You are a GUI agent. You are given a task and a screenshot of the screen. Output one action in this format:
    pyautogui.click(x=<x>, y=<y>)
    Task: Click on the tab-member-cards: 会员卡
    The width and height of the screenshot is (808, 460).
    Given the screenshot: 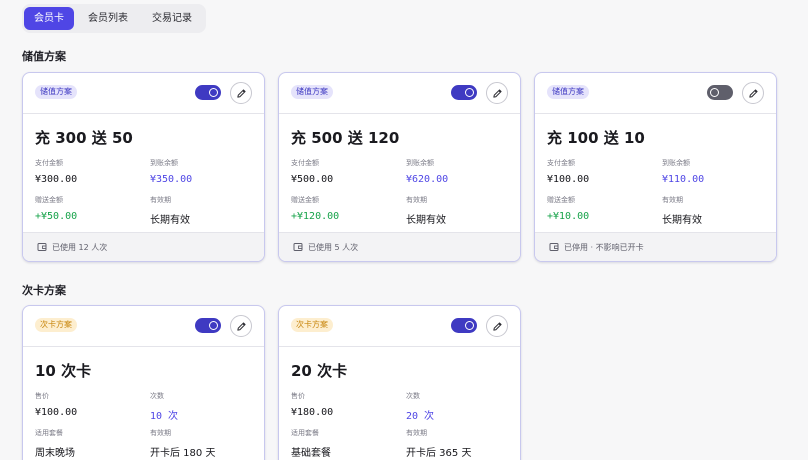 What is the action you would take?
    pyautogui.click(x=49, y=18)
    